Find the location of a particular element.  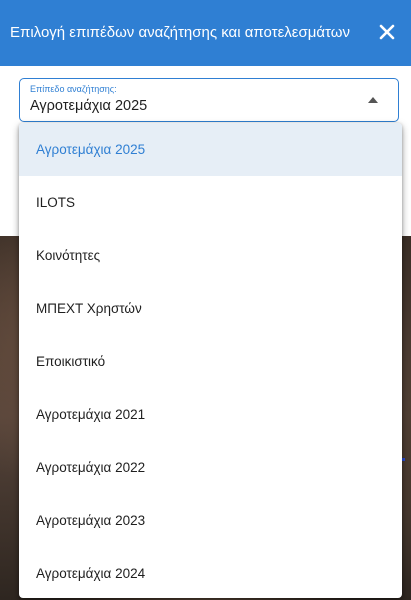

caret-up-icon is located at coordinates (373, 100).